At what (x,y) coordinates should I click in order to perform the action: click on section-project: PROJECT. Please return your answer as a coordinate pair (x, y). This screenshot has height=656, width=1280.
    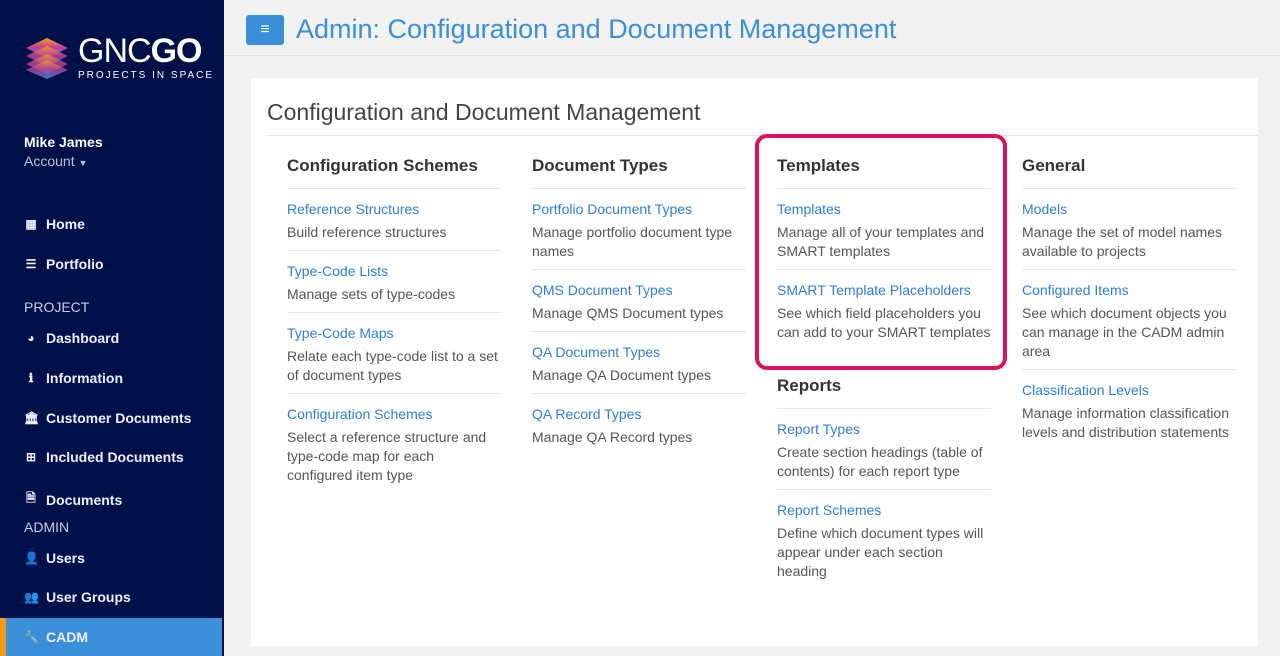
    Looking at the image, I should click on (57, 307).